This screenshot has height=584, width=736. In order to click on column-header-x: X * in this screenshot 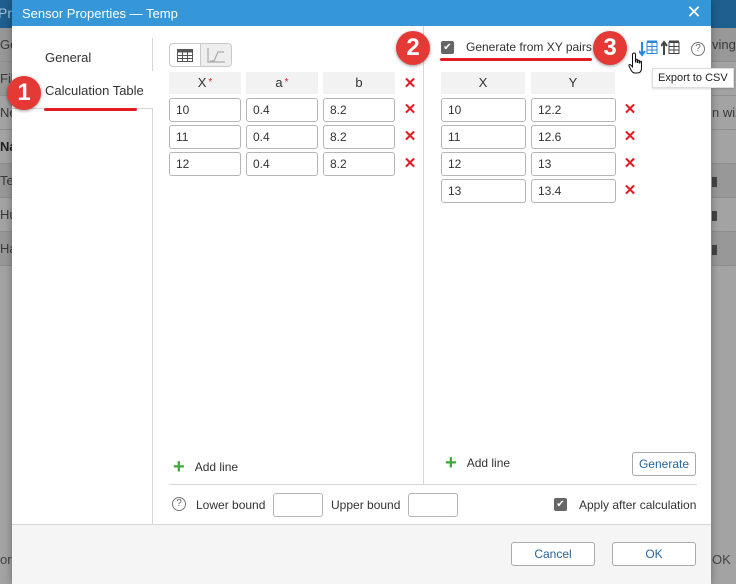, I will do `click(205, 83)`.